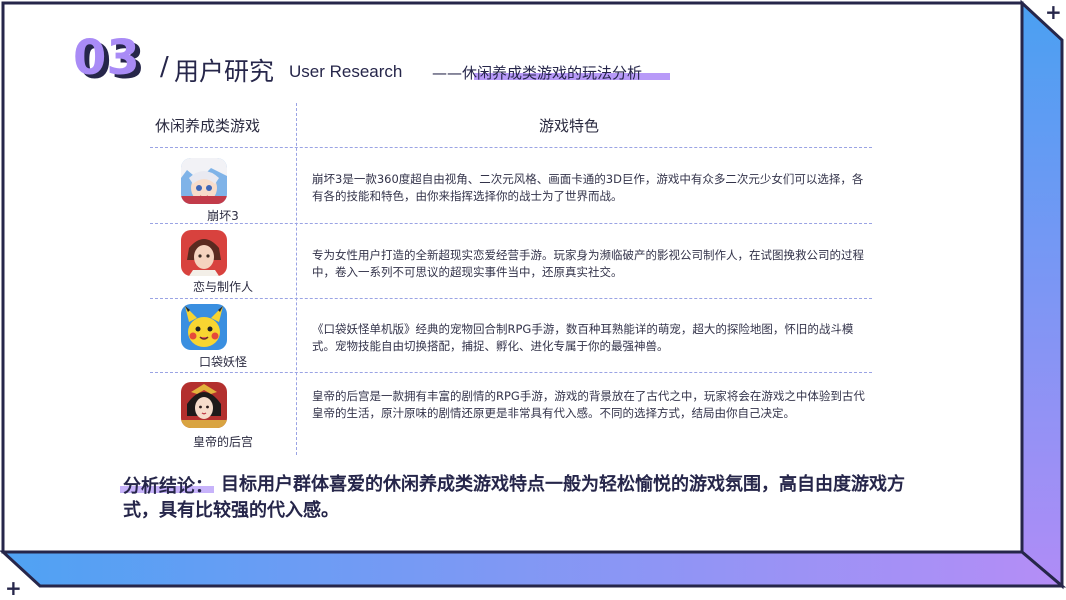 The width and height of the screenshot is (1066, 600). I want to click on honkai-character-icon, so click(204, 181).